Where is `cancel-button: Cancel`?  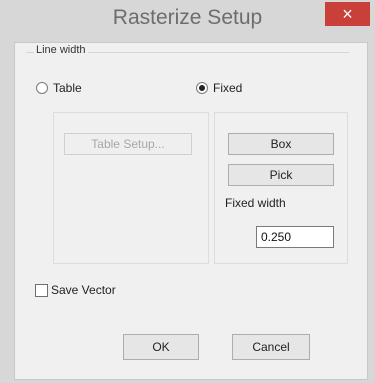 cancel-button: Cancel is located at coordinates (271, 347).